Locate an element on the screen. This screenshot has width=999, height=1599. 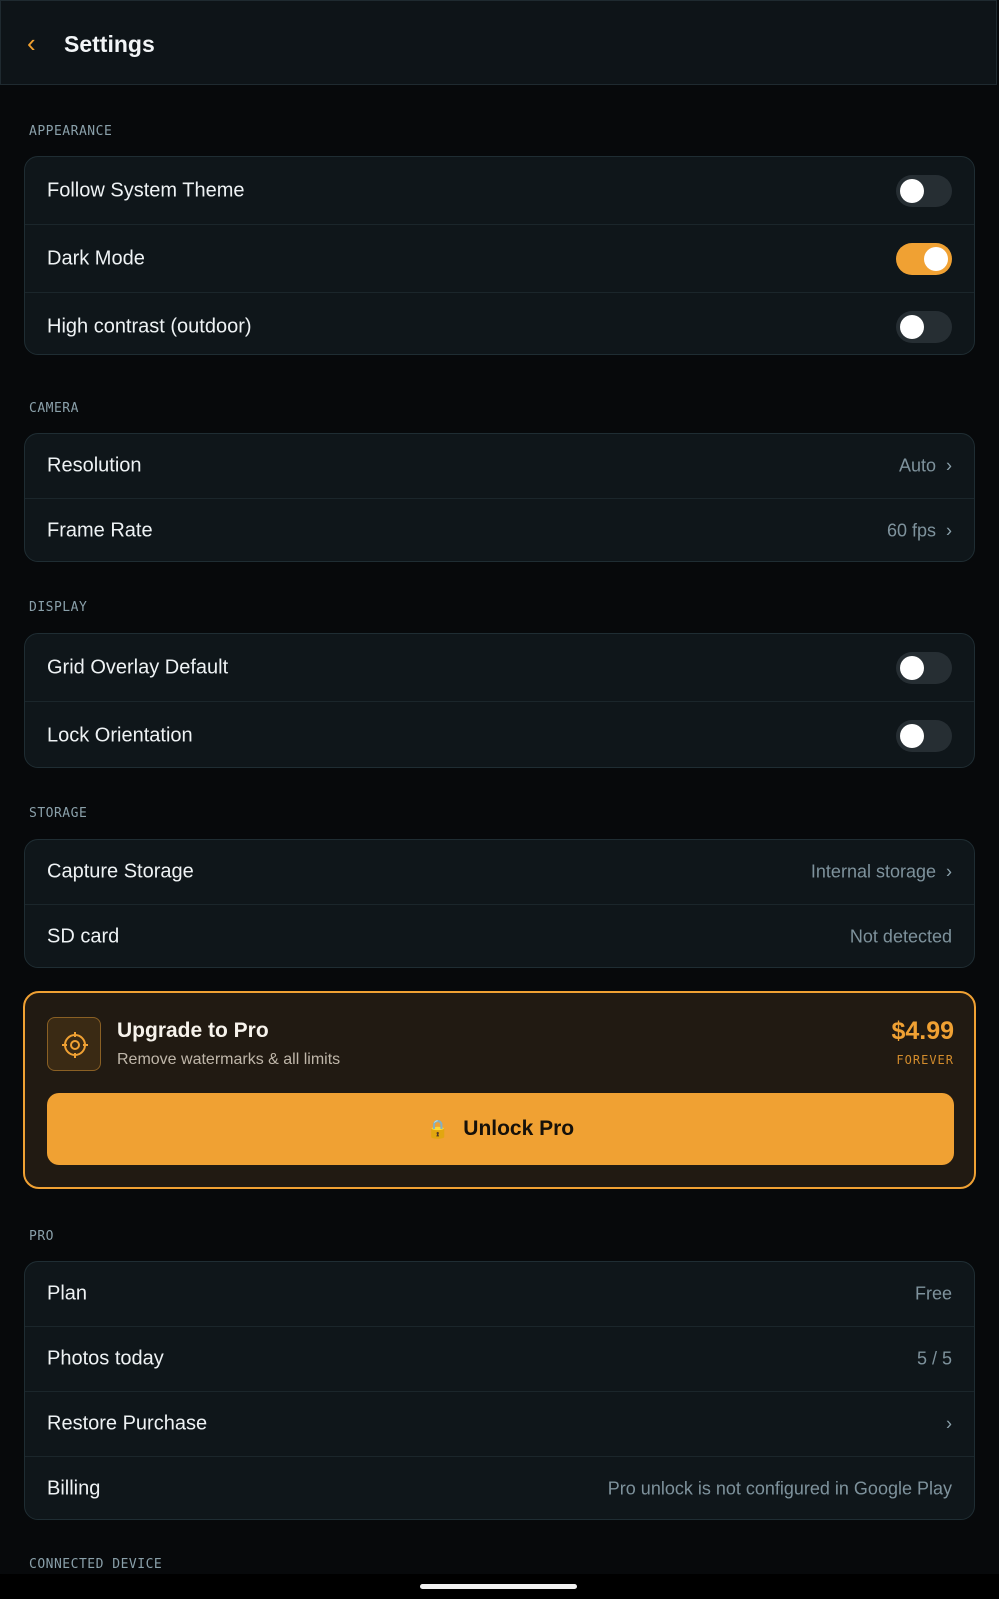
setting-dark-mode: Dark Mode is located at coordinates (499, 259).